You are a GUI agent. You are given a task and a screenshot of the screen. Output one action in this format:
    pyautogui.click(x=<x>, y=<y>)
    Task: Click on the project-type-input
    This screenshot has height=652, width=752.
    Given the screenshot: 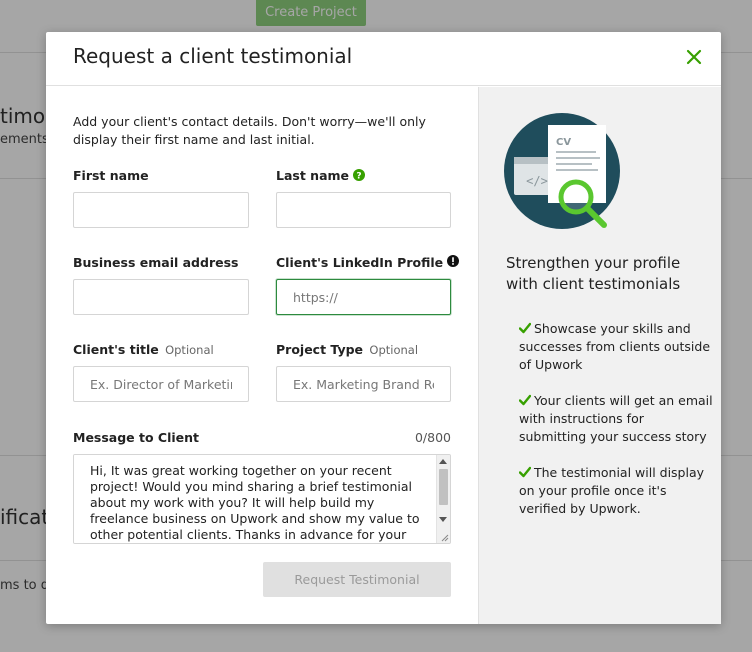 What is the action you would take?
    pyautogui.click(x=363, y=384)
    